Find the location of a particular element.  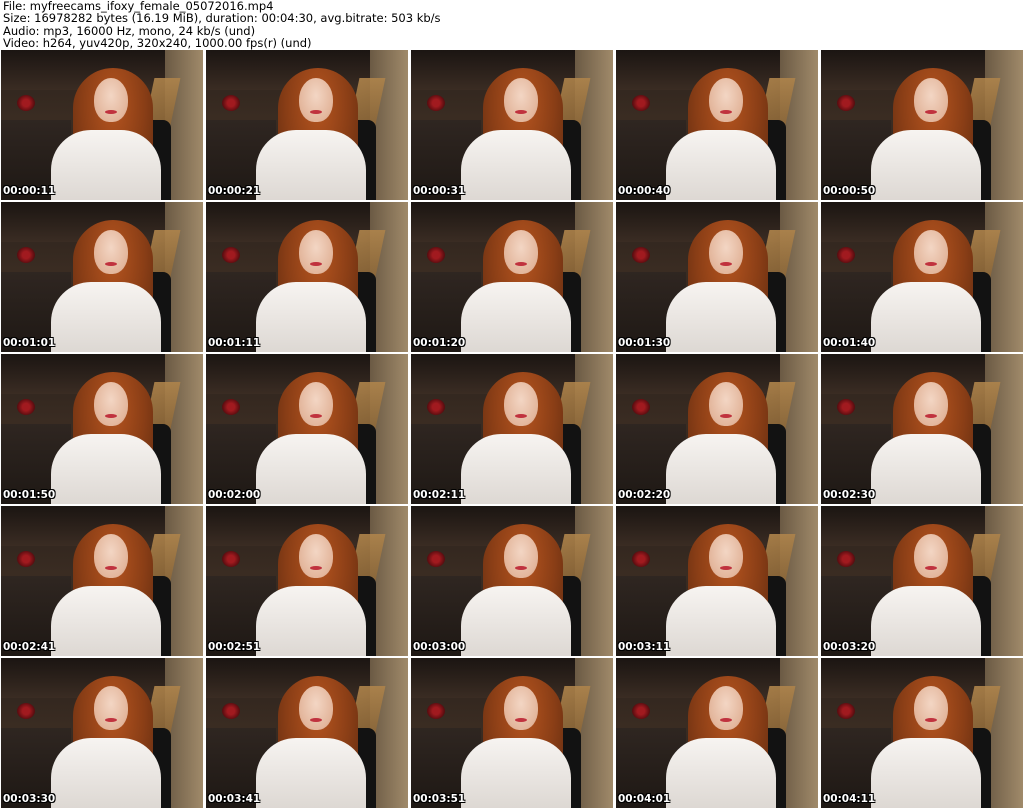

frame-timestamp: 00:02:30 is located at coordinates (849, 495).